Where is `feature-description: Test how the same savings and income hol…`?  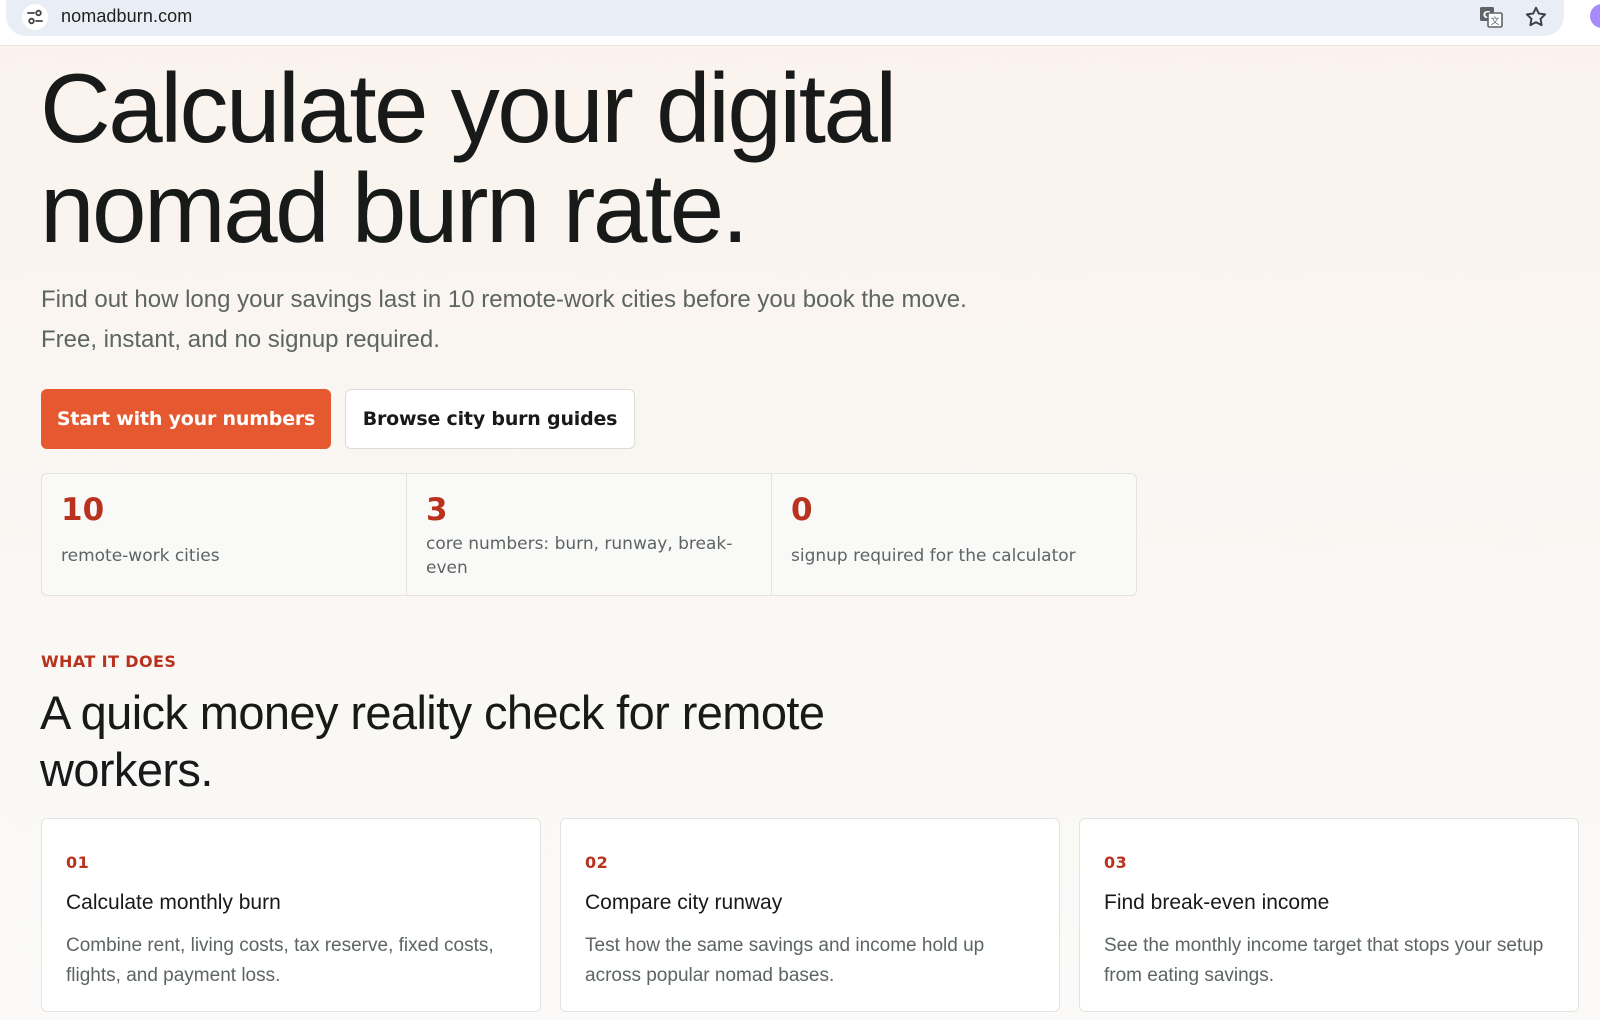 feature-description: Test how the same savings and income hol… is located at coordinates (785, 960).